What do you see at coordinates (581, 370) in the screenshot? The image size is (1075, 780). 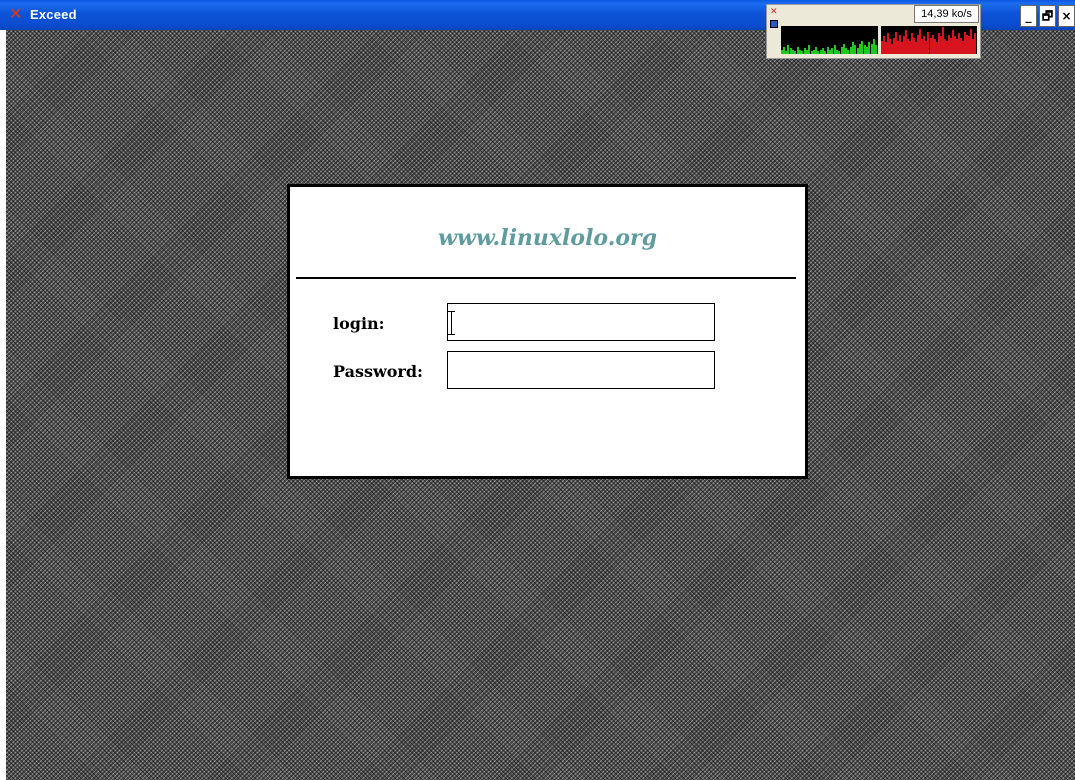 I see `password-input` at bounding box center [581, 370].